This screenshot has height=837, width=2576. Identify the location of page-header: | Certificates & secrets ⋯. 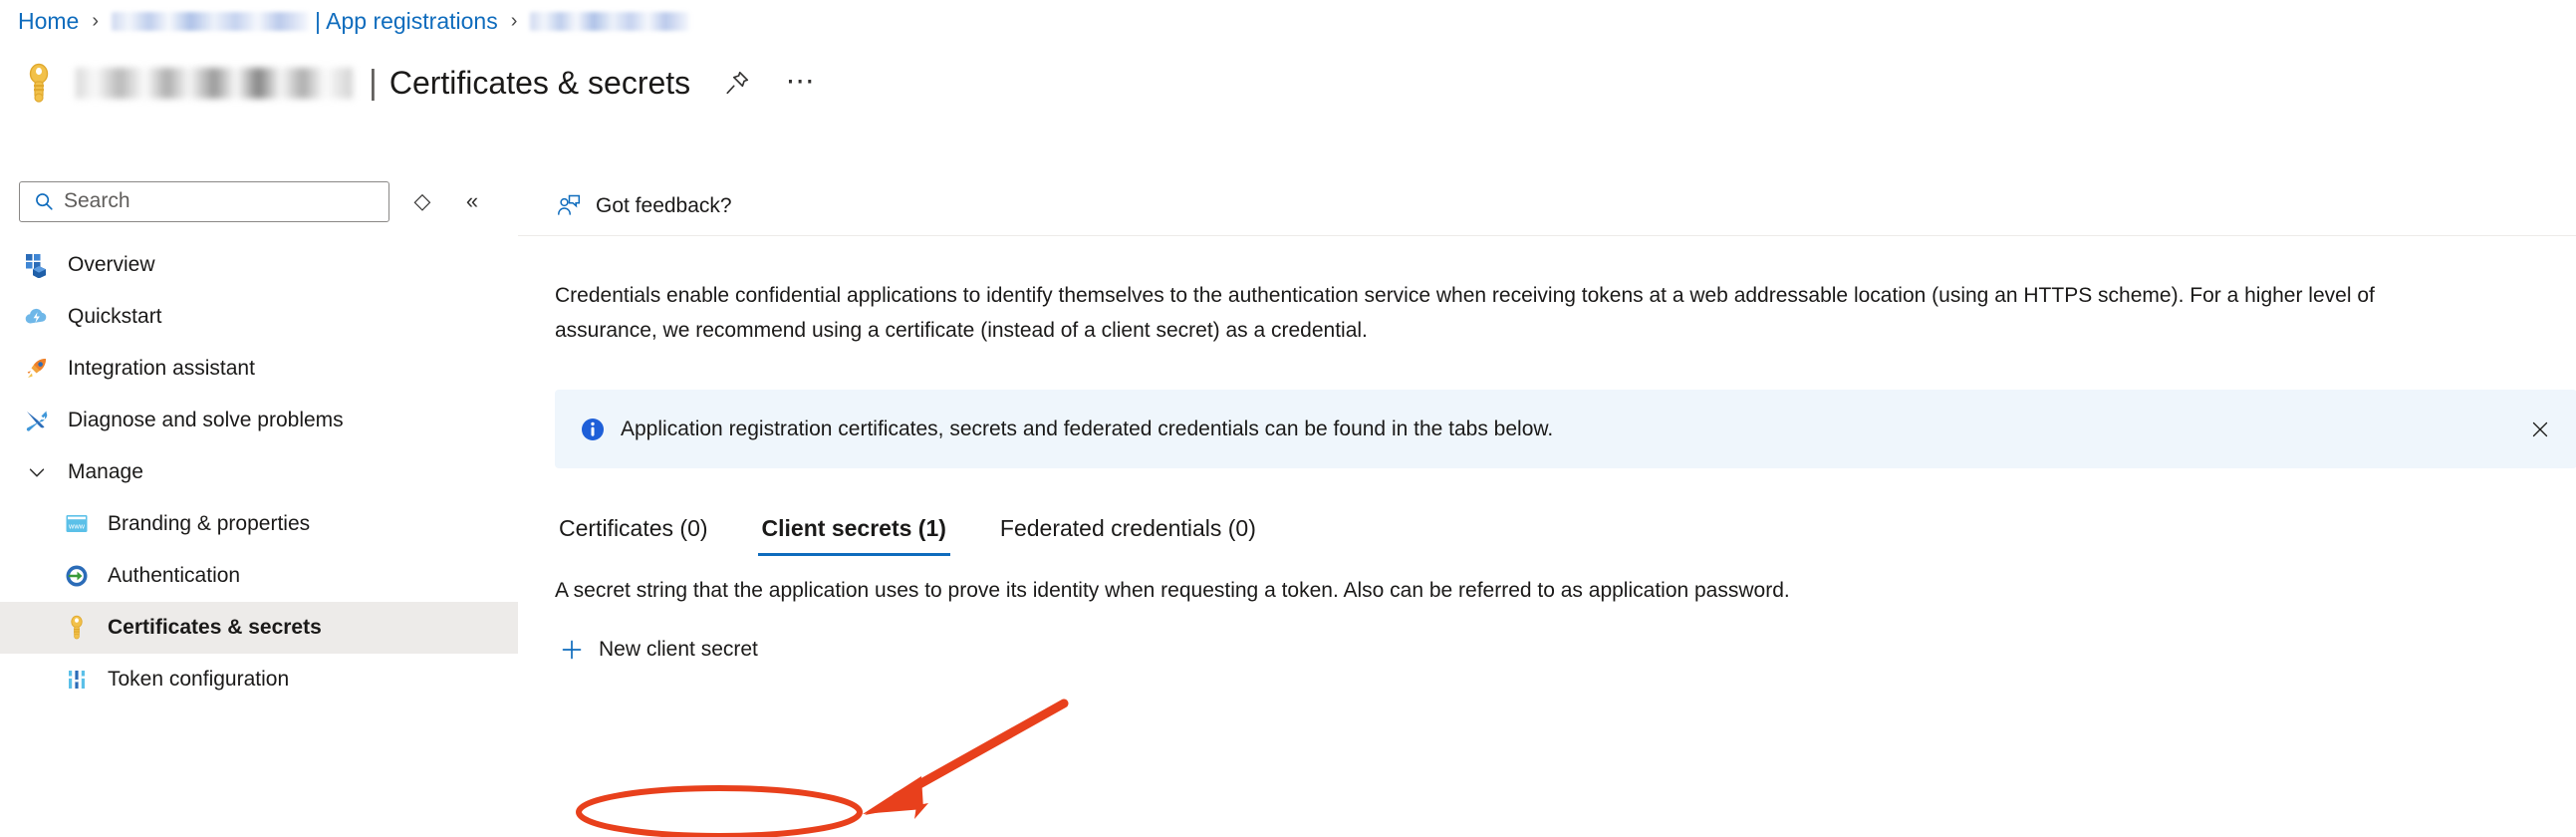
(417, 83).